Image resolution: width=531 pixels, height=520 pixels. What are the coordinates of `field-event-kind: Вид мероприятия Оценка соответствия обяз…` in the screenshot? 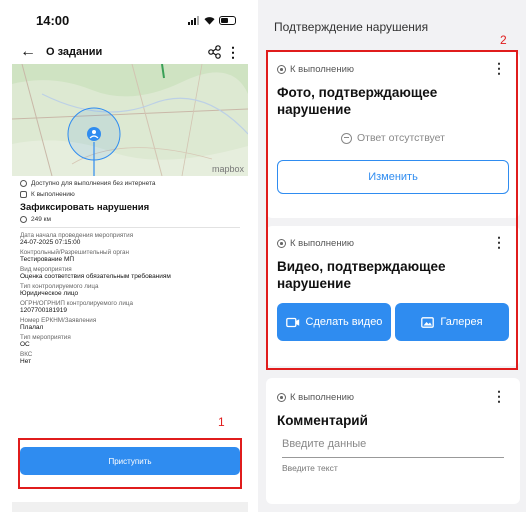 It's located at (130, 273).